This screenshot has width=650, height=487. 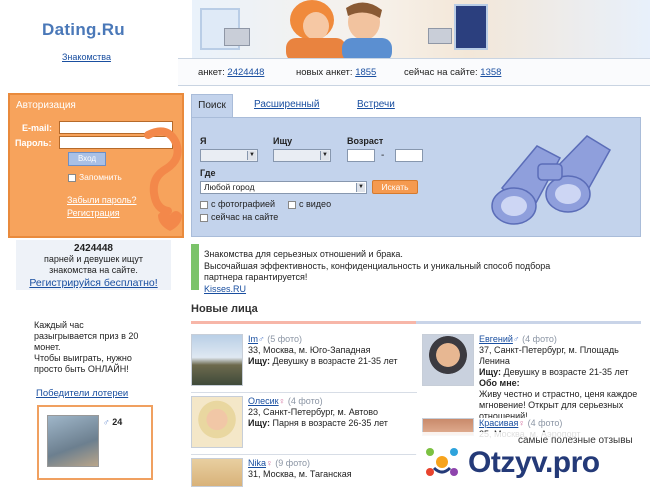 What do you see at coordinates (300, 474) in the screenshot?
I see `profile-info: 31, Москва, м. Таганская` at bounding box center [300, 474].